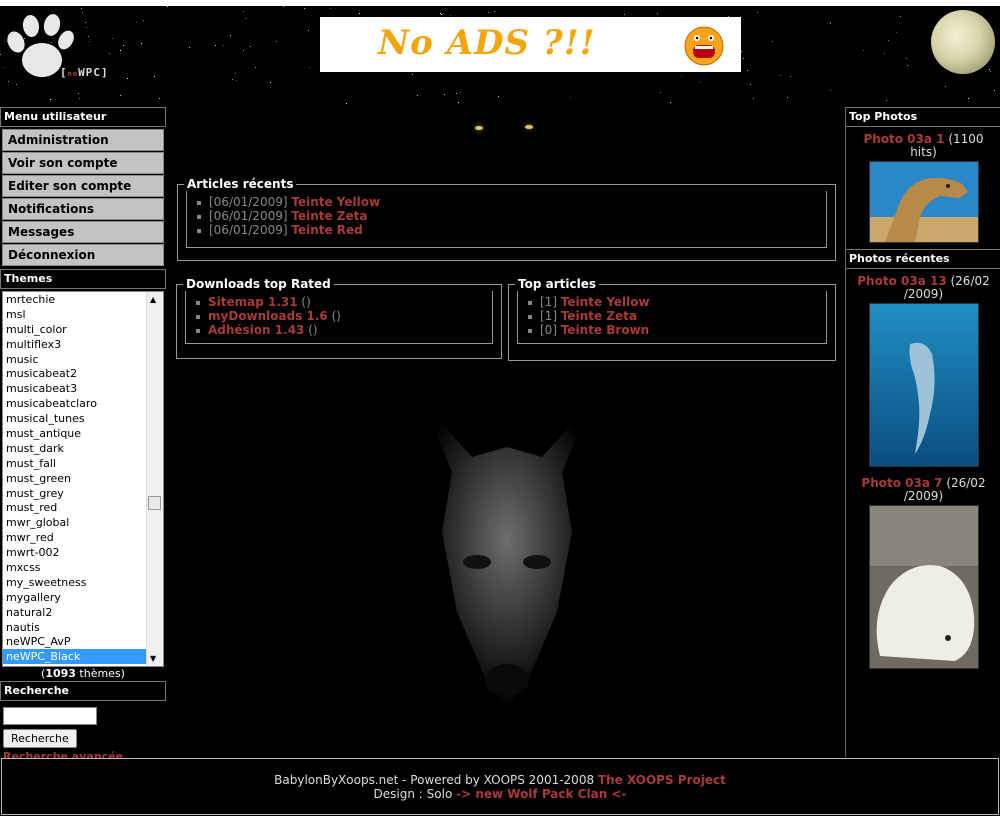 This screenshot has width=1000, height=822. I want to click on article-rank: [1], so click(548, 316).